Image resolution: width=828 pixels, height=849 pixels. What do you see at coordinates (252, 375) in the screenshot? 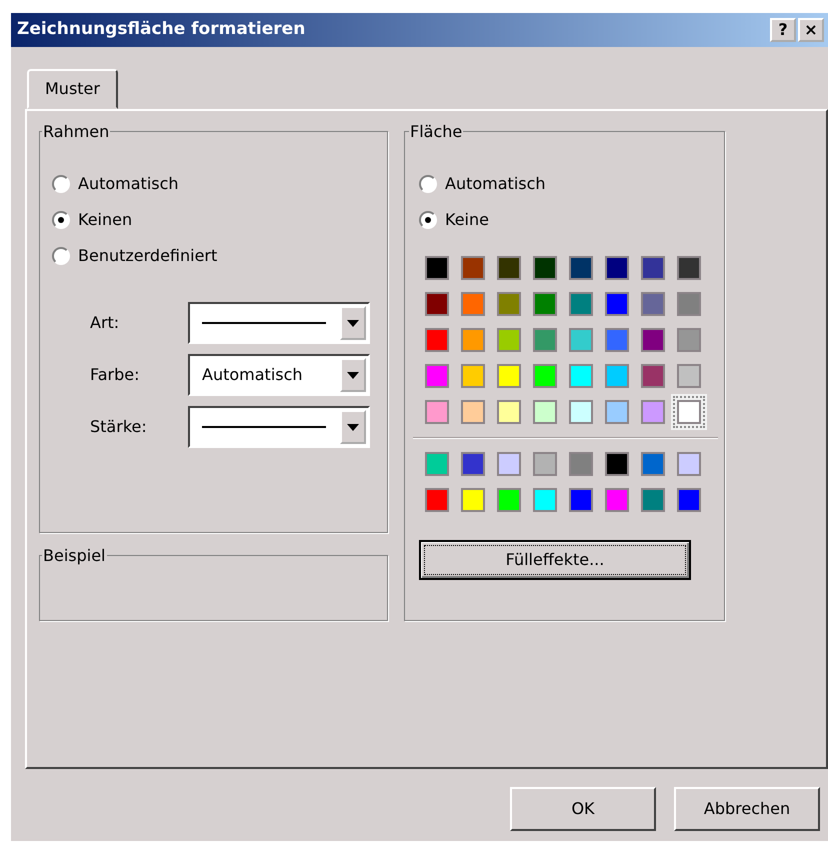
I see `dropdown-value: Automatisch` at bounding box center [252, 375].